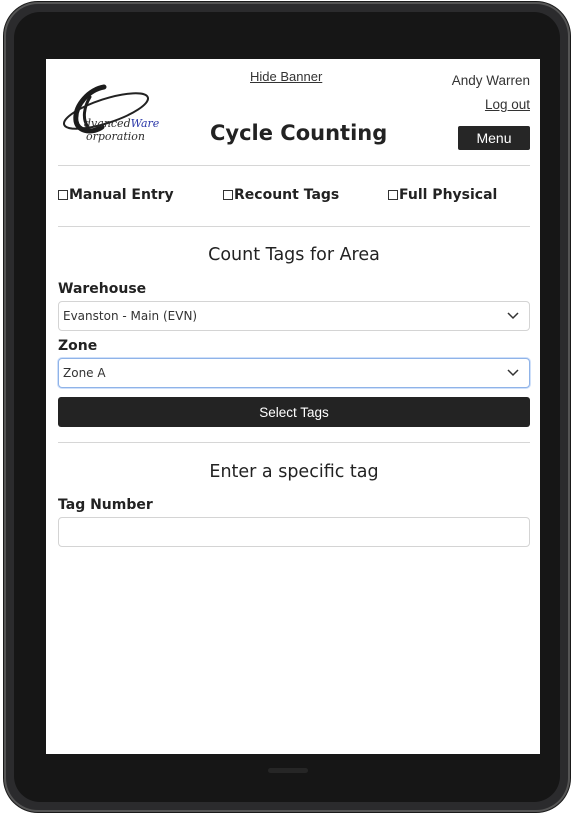  I want to click on warehouse-selected-value: Evanston - Main (EVN), so click(130, 316).